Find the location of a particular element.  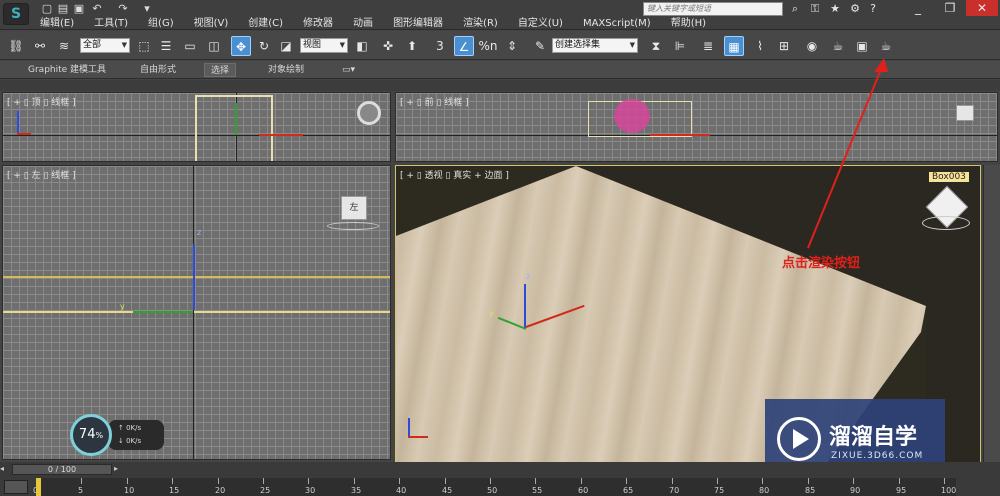

select-object-icon: ⬚ is located at coordinates (144, 46).